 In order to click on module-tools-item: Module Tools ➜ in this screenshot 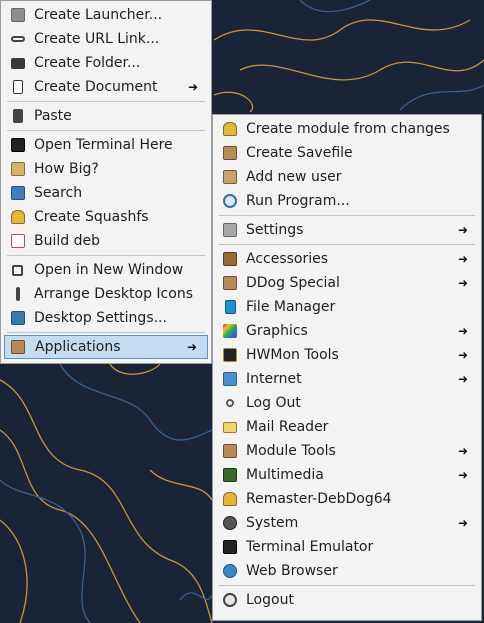, I will do `click(347, 451)`.